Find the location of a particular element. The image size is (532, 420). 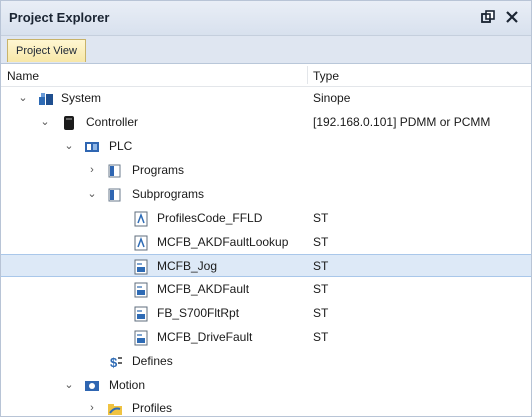

tree-label: Controller is located at coordinates (112, 122).